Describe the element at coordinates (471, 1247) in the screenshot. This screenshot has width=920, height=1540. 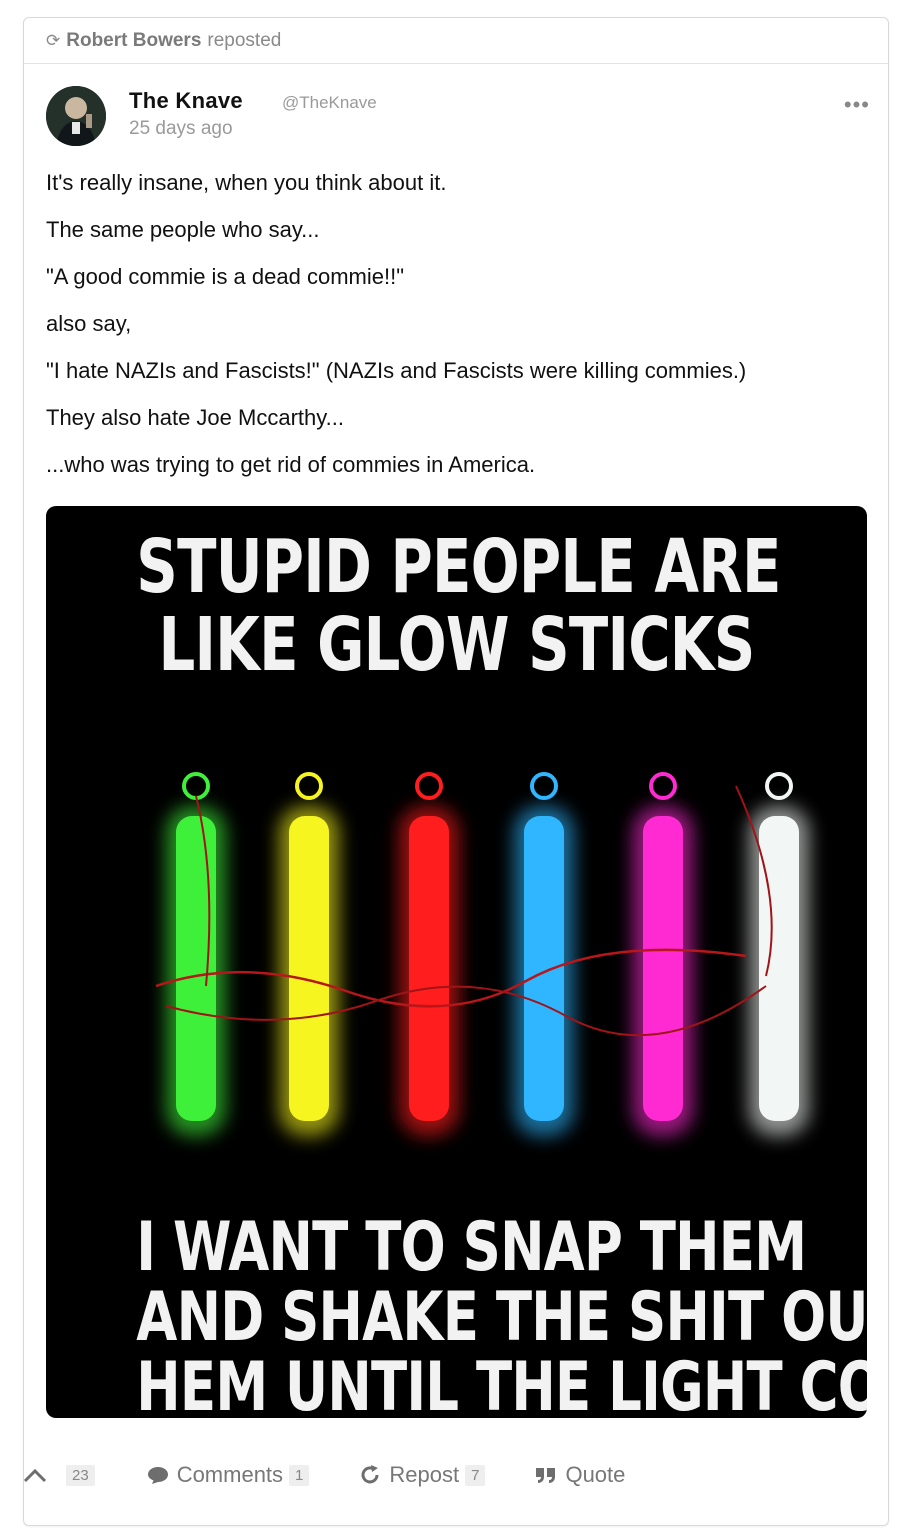
I see `meme-caption-bottom: I WANT TO SNAP THEM` at that location.